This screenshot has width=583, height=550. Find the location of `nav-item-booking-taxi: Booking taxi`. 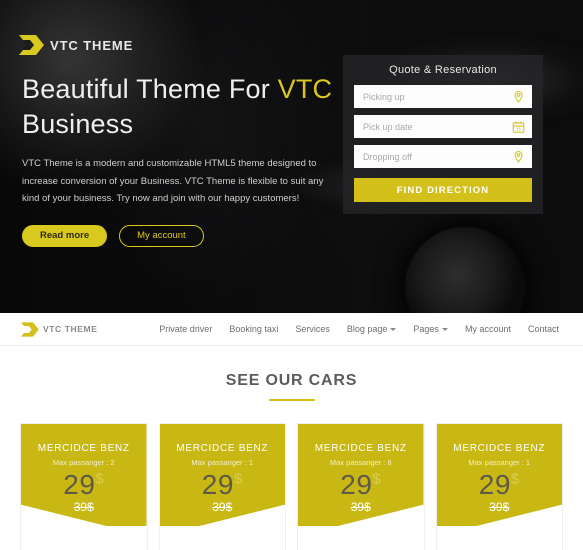

nav-item-booking-taxi: Booking taxi is located at coordinates (253, 329).